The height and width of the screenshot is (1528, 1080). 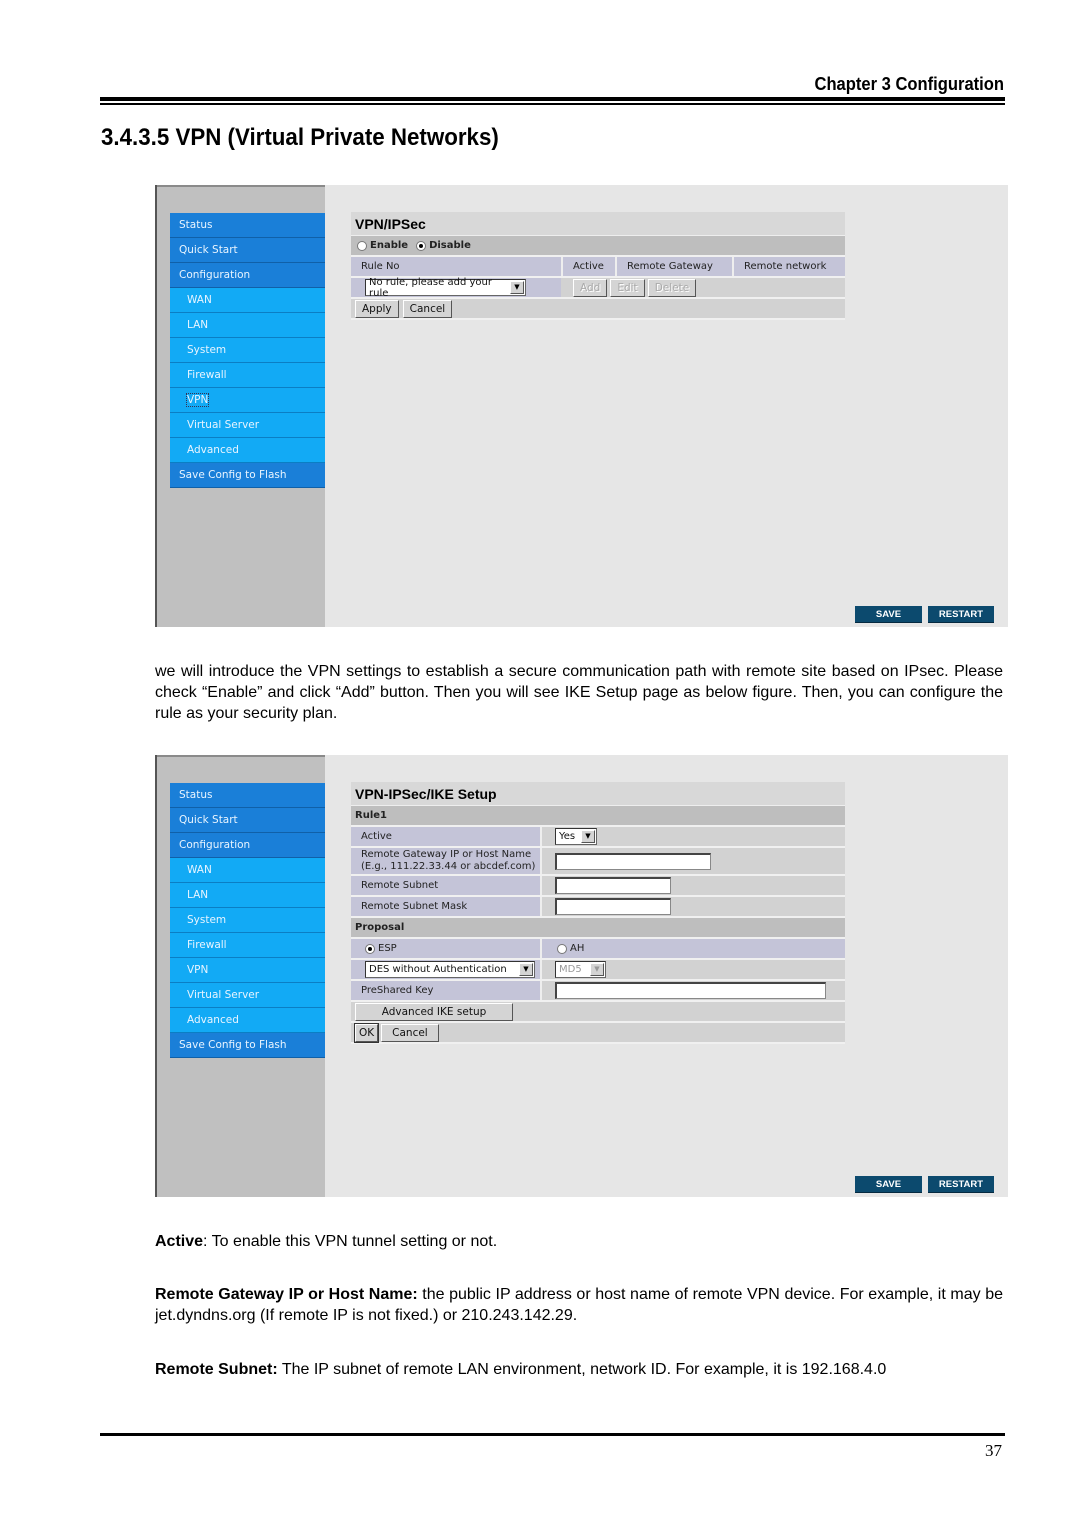 I want to click on remote-gateway-hint: (E.g., 111.22.33.44 or abcdef.com), so click(x=448, y=866).